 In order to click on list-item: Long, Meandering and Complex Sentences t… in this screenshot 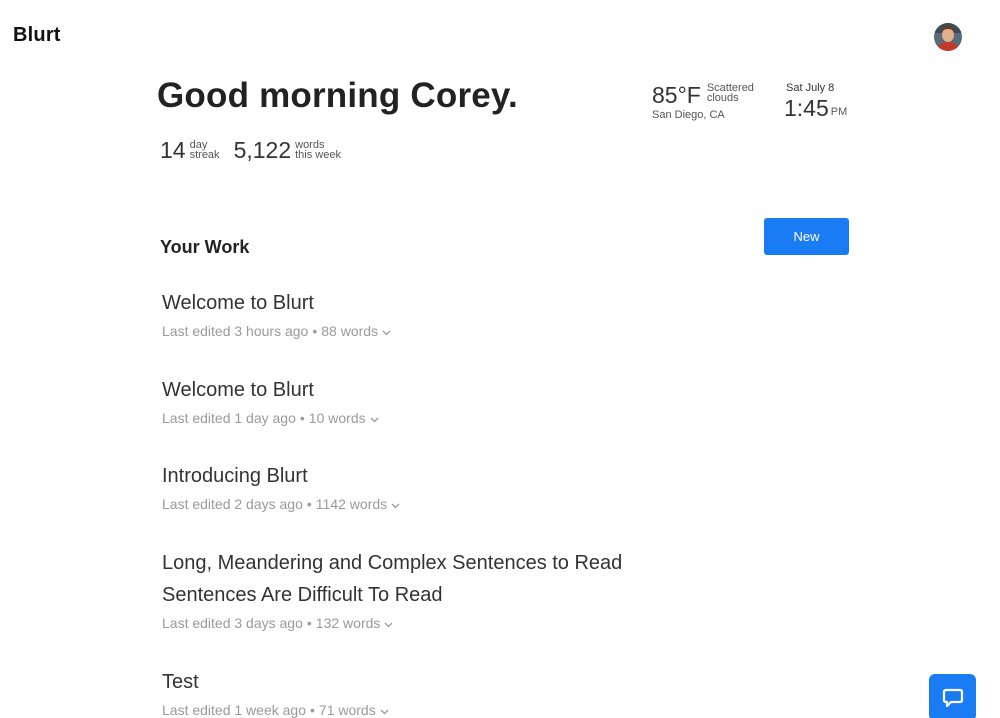, I will do `click(442, 589)`.